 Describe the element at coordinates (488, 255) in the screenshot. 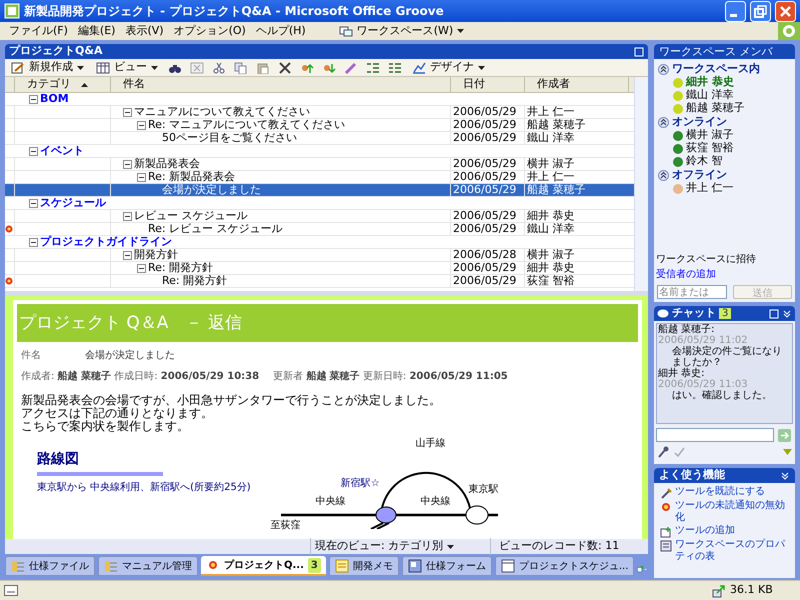

I see `date-cell: 2006/05/28` at that location.